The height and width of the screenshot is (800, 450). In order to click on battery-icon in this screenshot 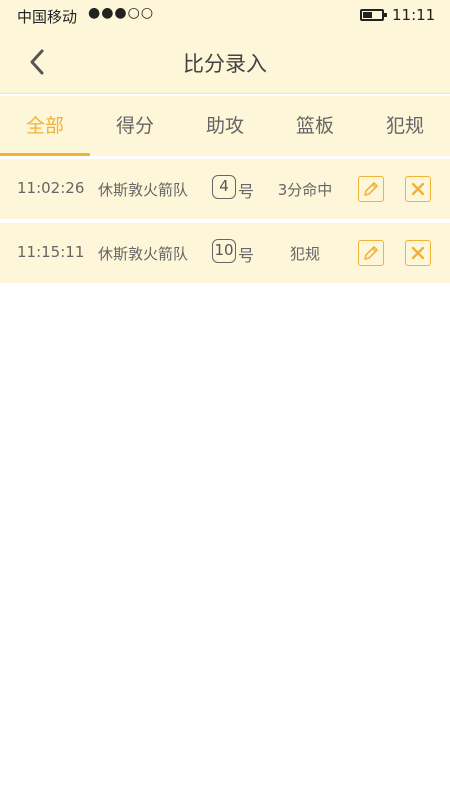, I will do `click(373, 15)`.